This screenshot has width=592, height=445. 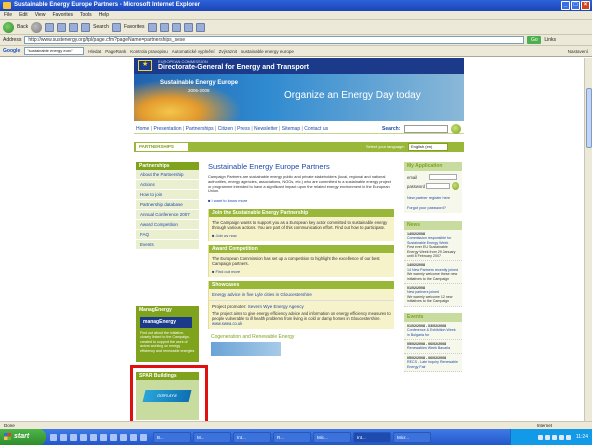 I want to click on pagerank-item: PageRank, so click(x=115, y=51).